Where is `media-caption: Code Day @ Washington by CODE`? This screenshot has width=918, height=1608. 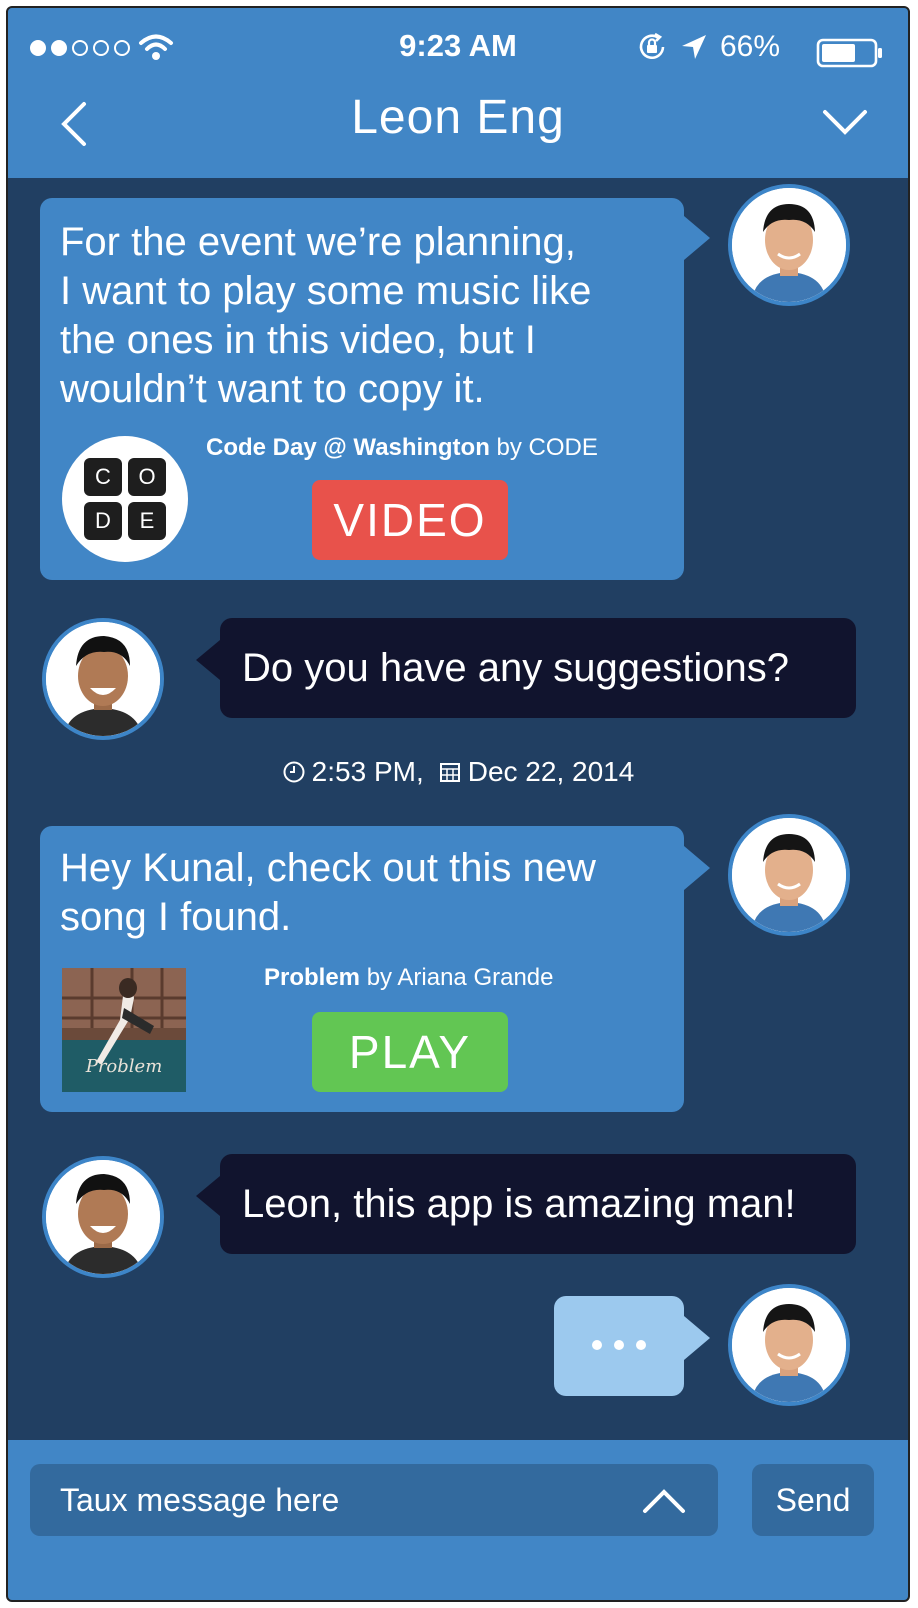
media-caption: Code Day @ Washington by CODE is located at coordinates (402, 448).